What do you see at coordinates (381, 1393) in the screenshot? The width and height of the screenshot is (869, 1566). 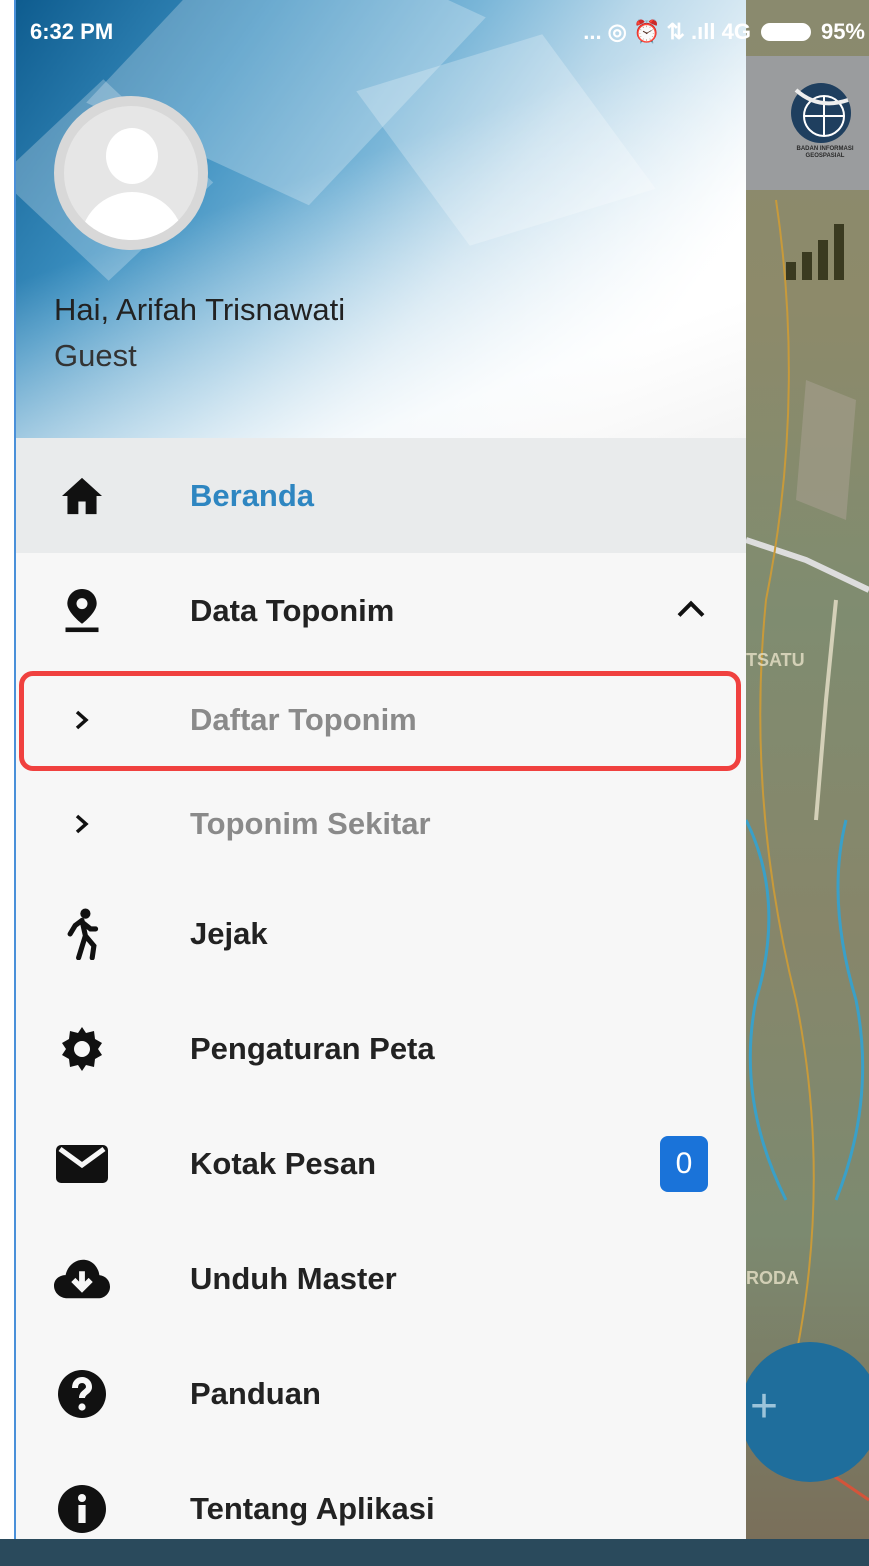 I see `menu-item-panduan: Panduan` at bounding box center [381, 1393].